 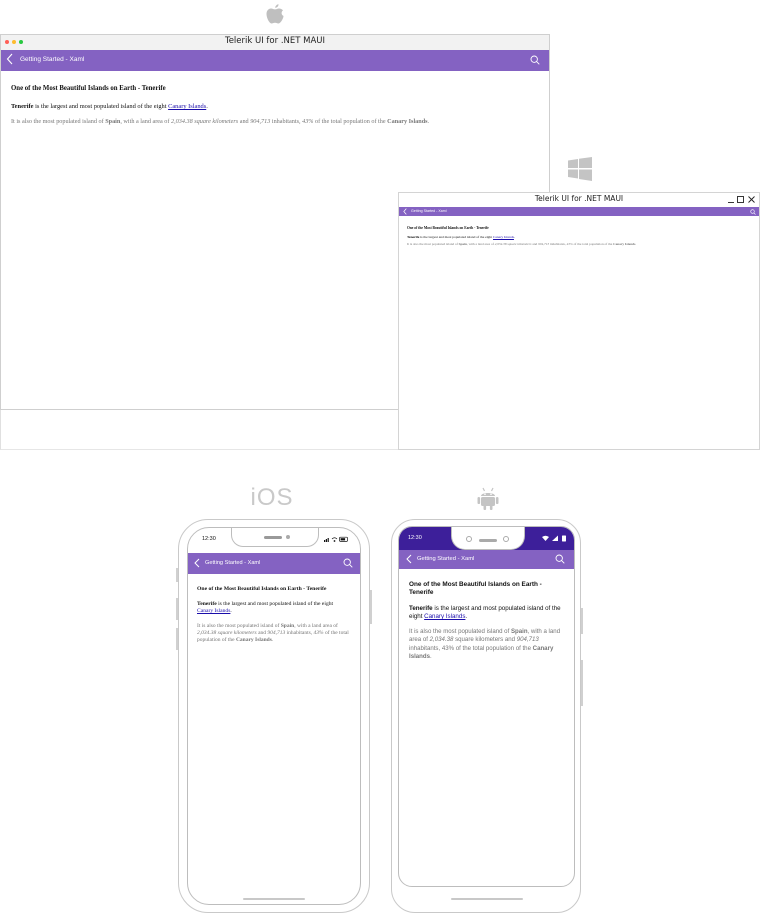 What do you see at coordinates (318, 632) in the screenshot?
I see `italic-percent: 43%` at bounding box center [318, 632].